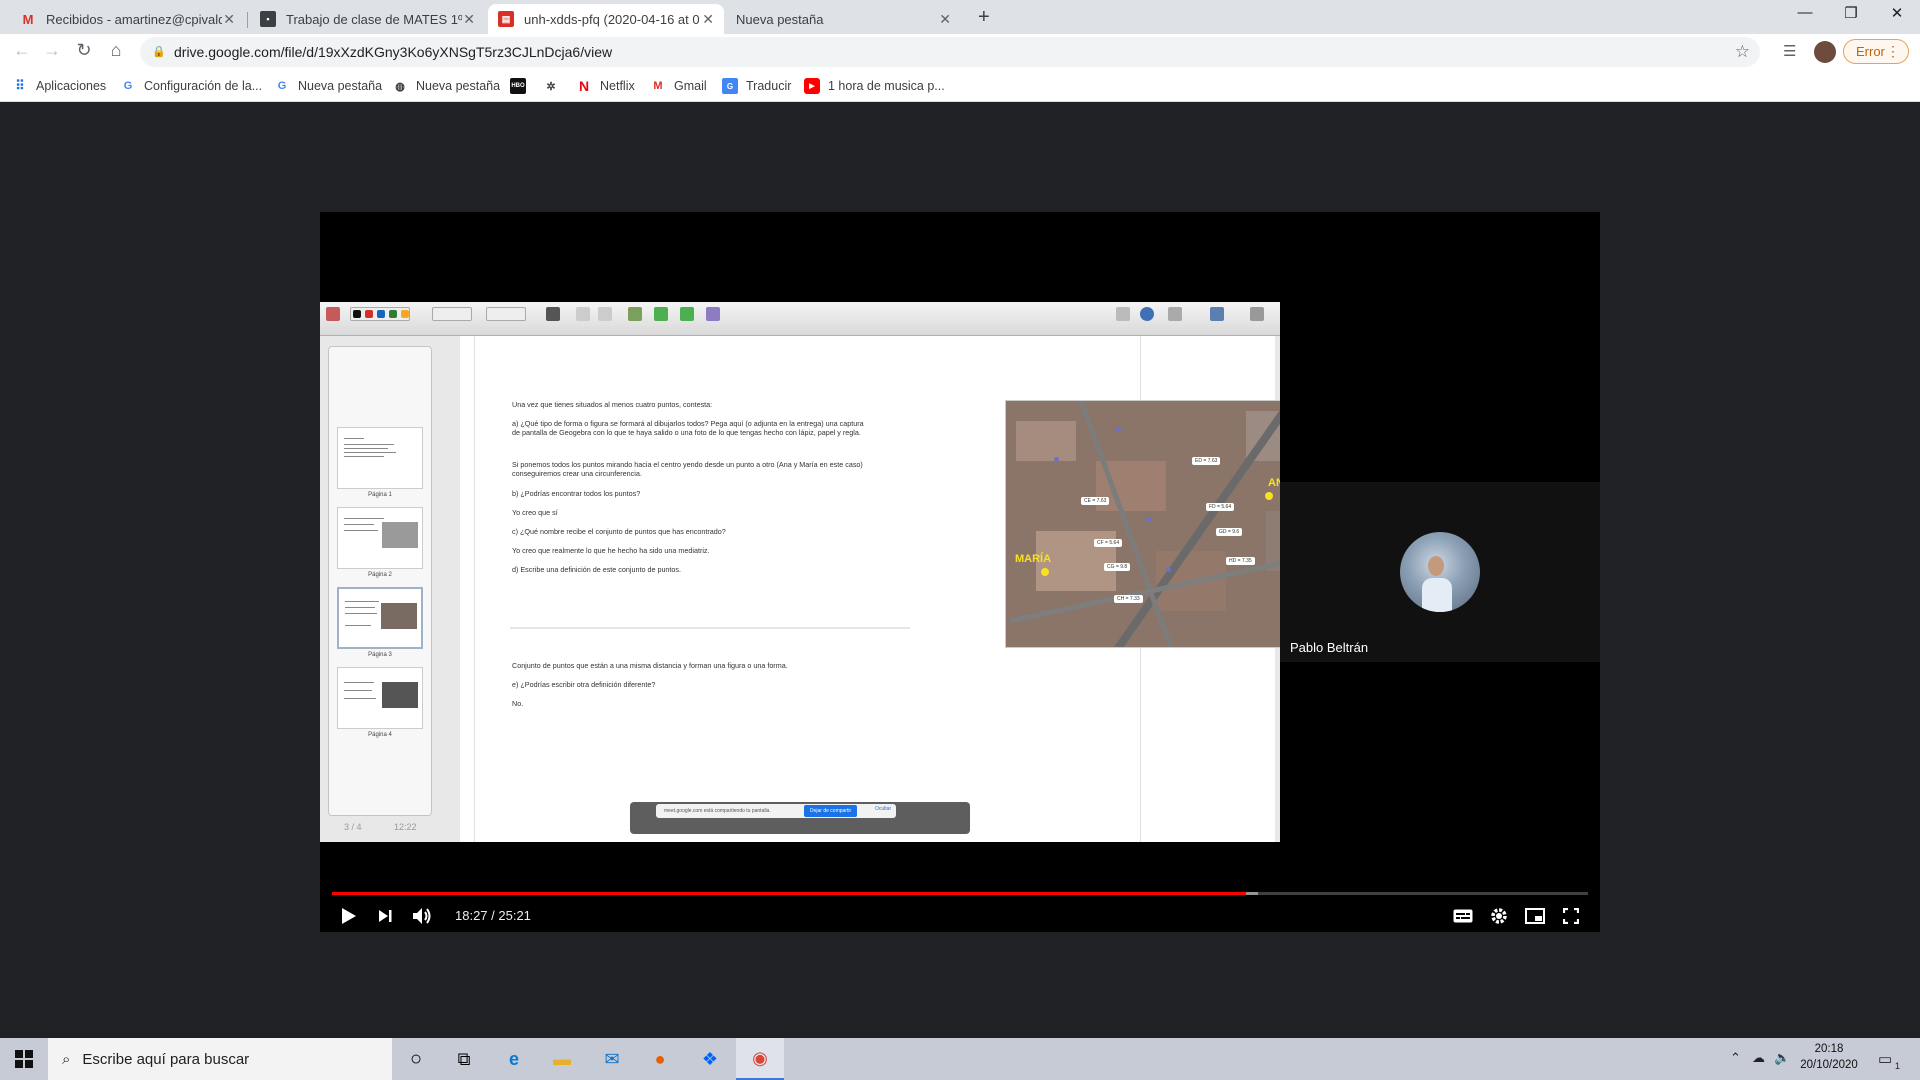 The width and height of the screenshot is (1920, 1080). Describe the element at coordinates (1782, 1058) in the screenshot. I see `speaker-icon: 🔈` at that location.